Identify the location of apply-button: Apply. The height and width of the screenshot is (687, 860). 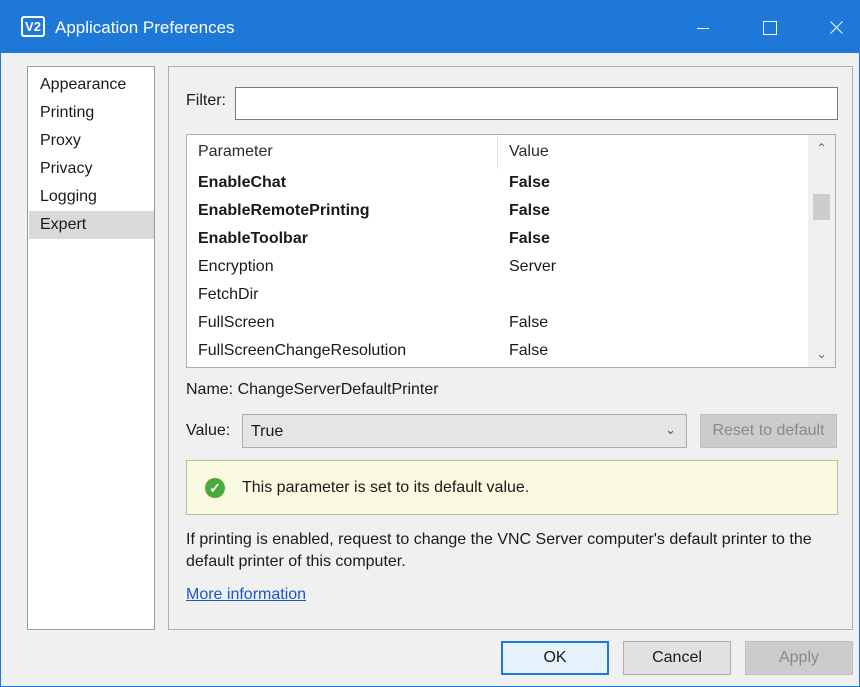
(799, 658).